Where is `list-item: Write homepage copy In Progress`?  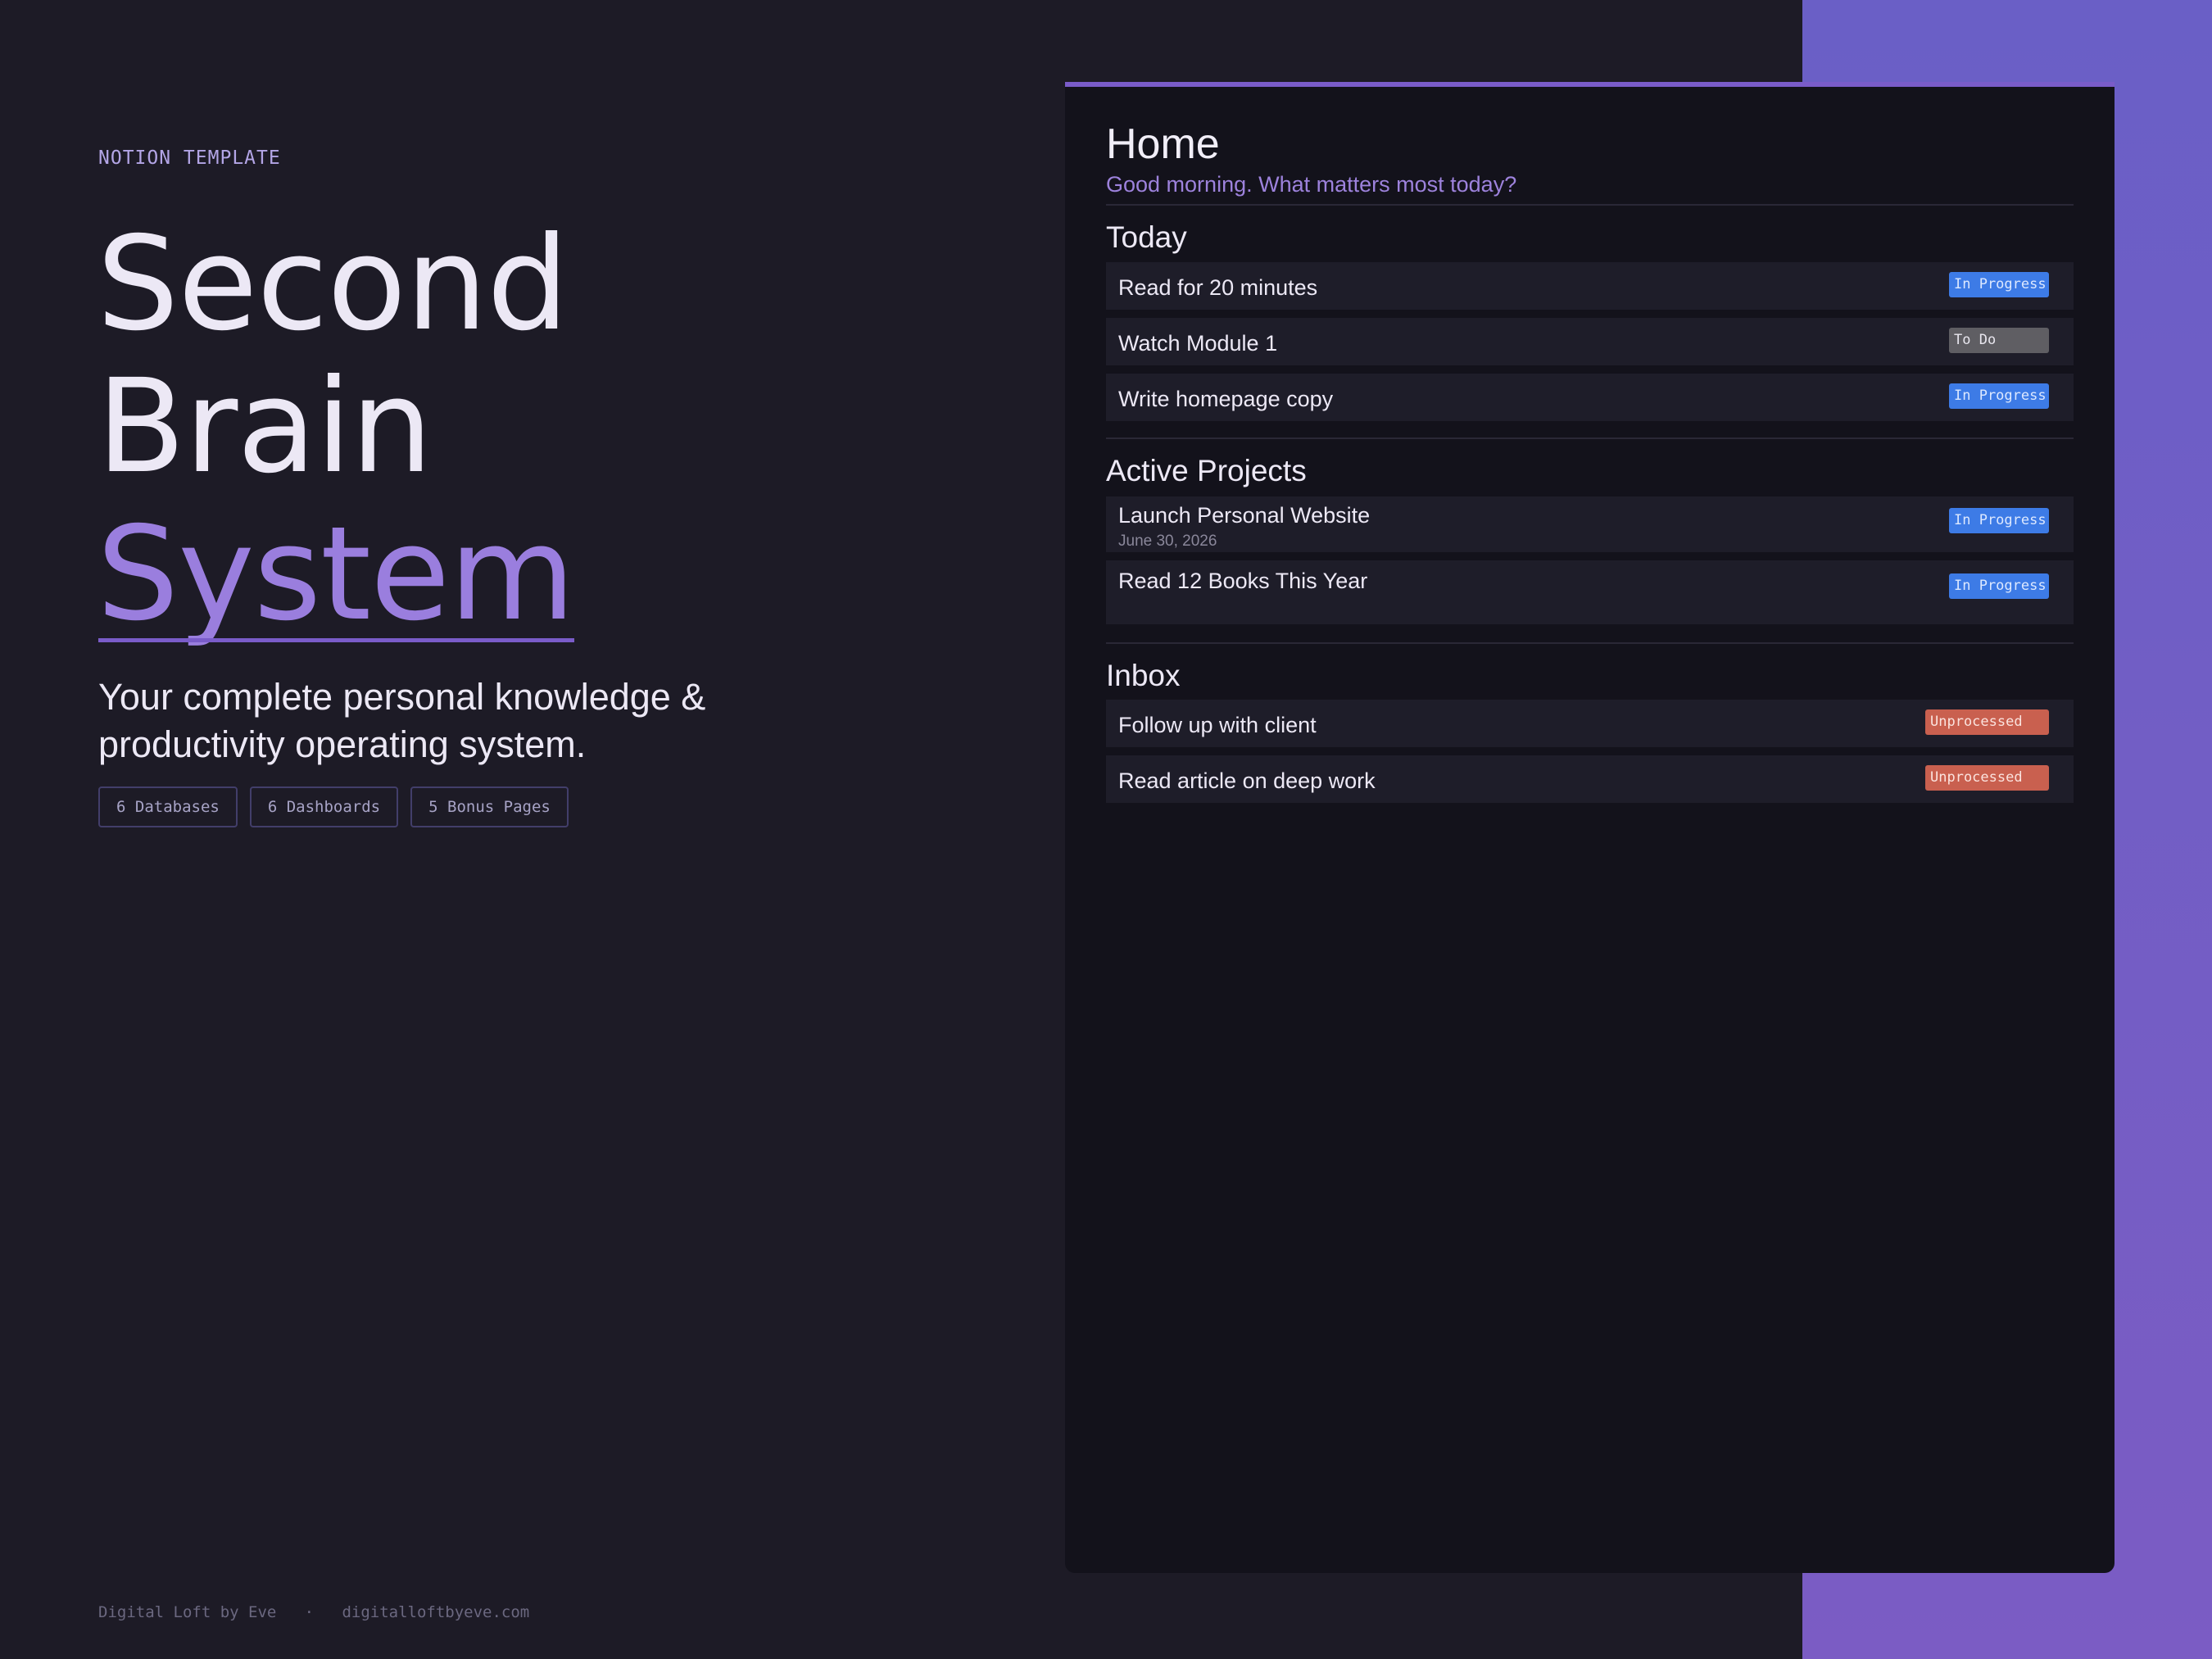
list-item: Write homepage copy In Progress is located at coordinates (1590, 397).